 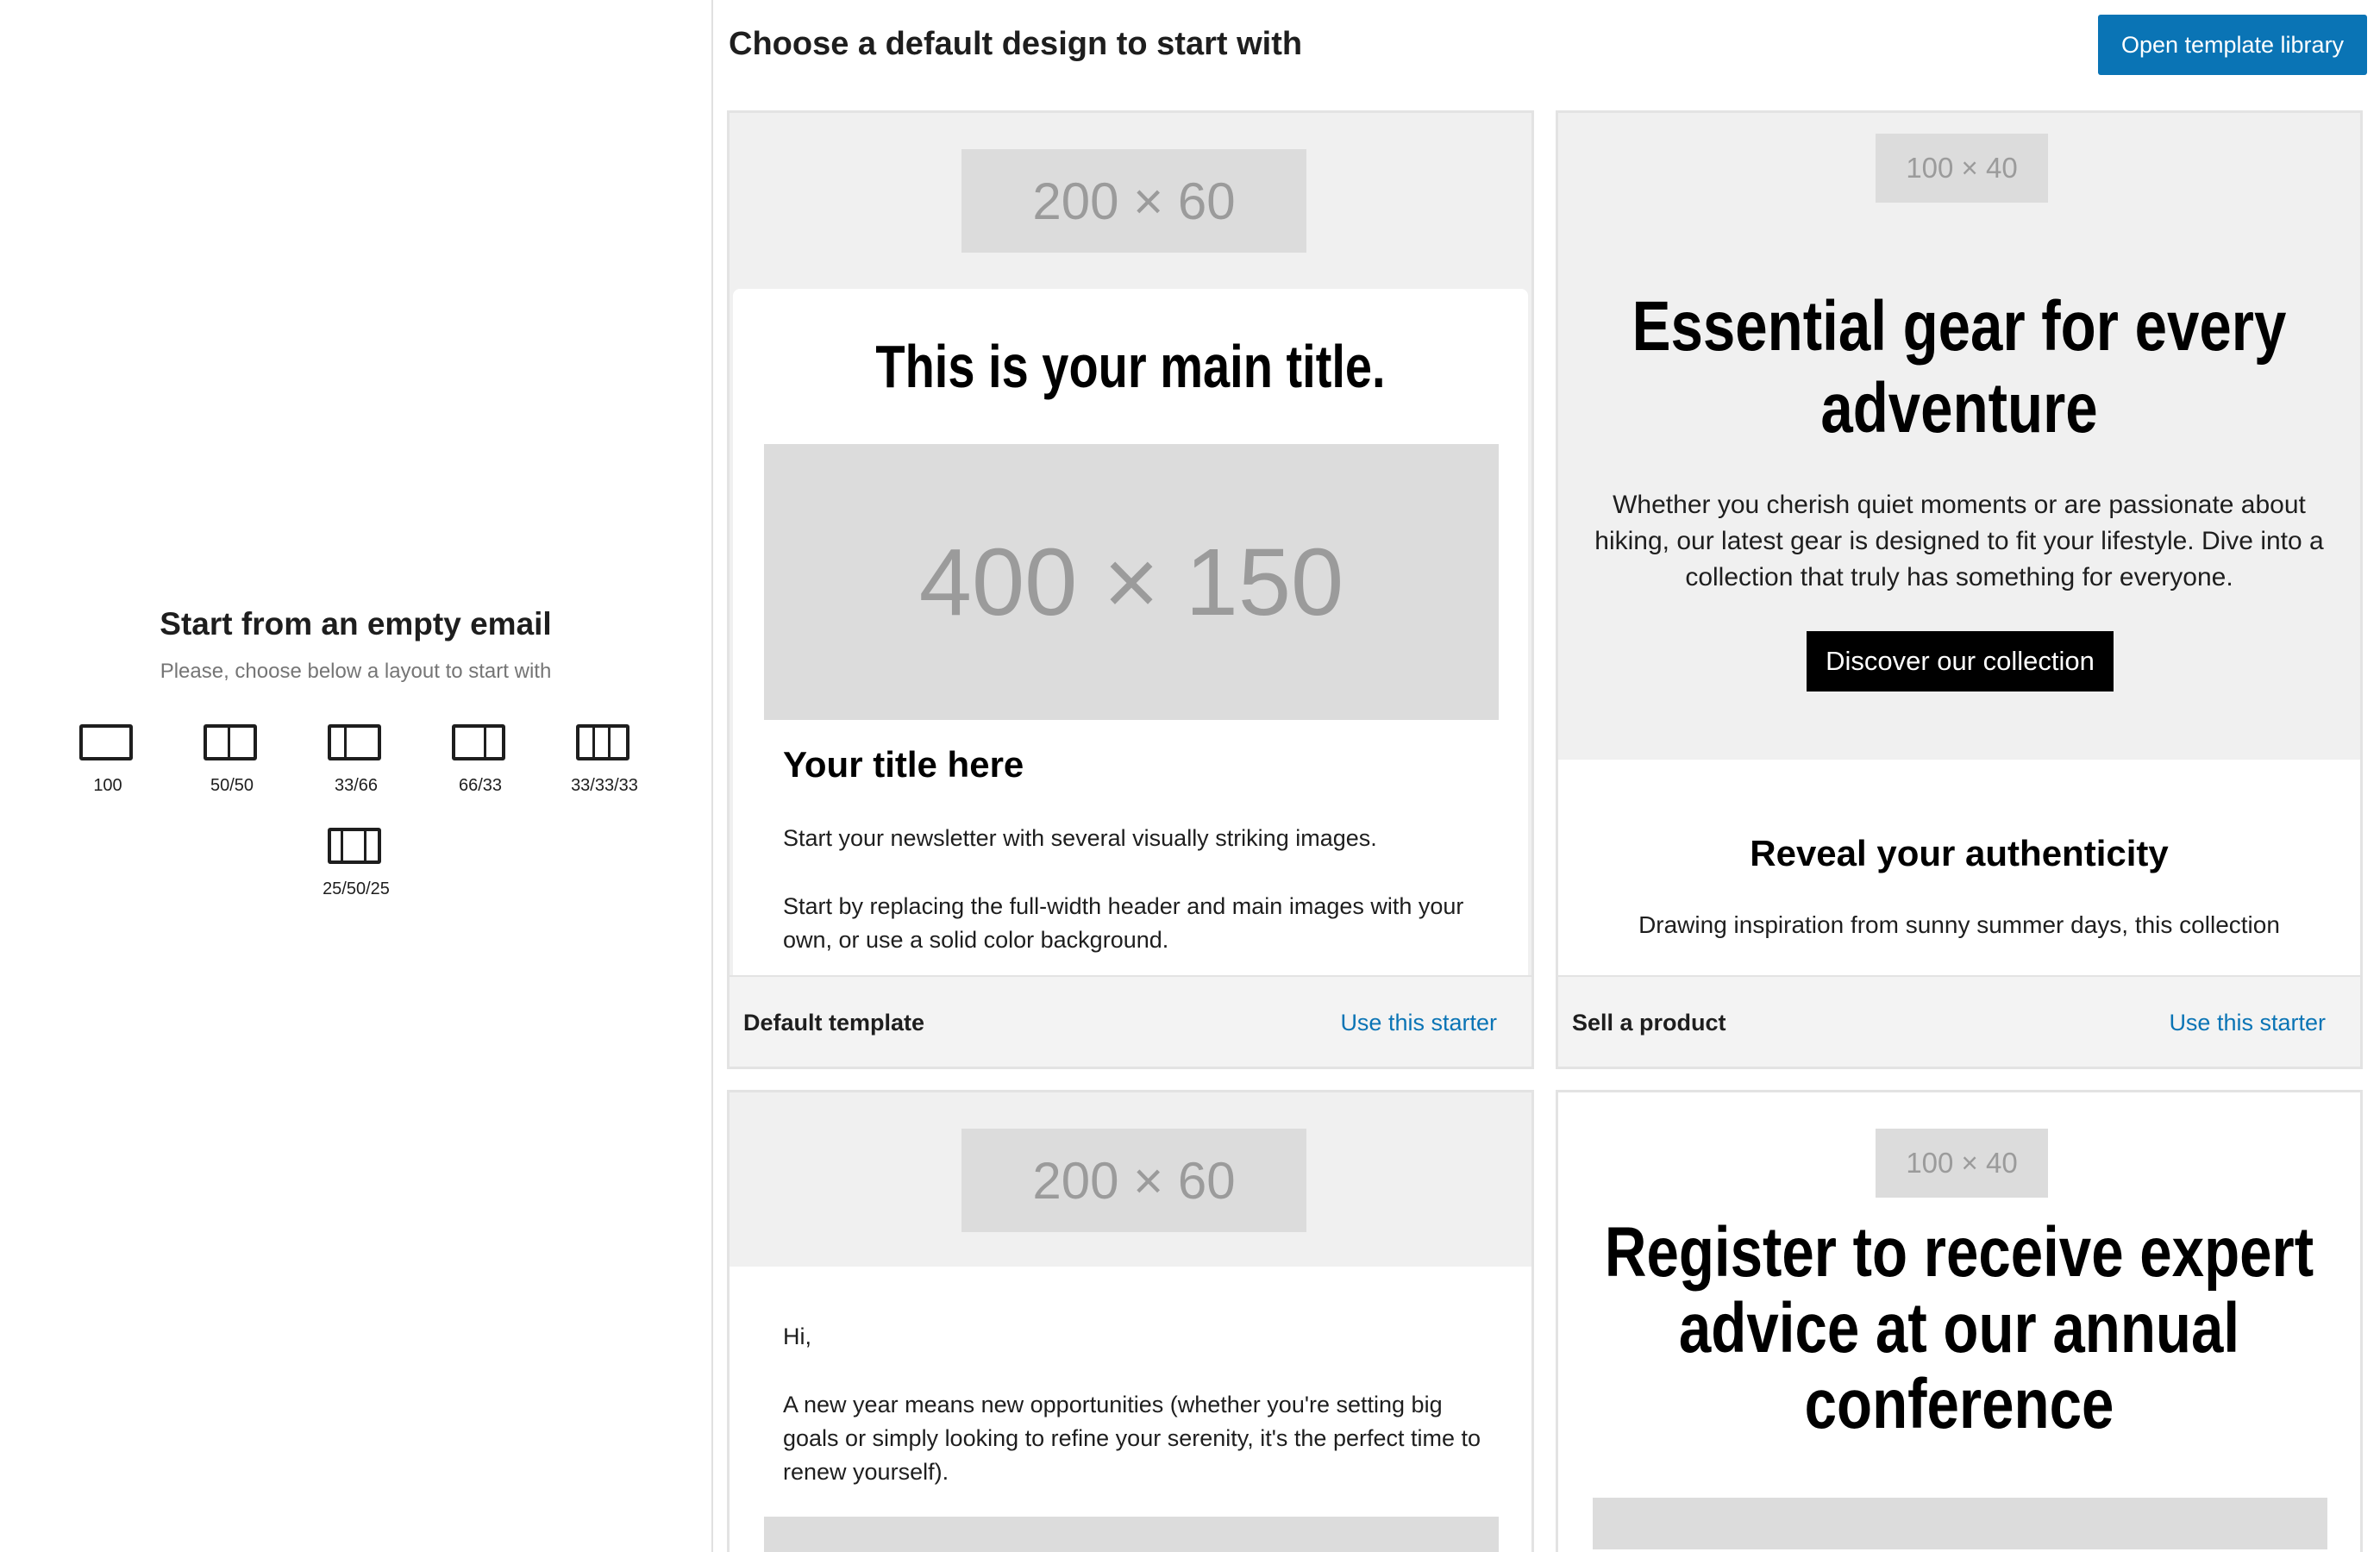 I want to click on layout-33-66-icon, so click(x=355, y=742).